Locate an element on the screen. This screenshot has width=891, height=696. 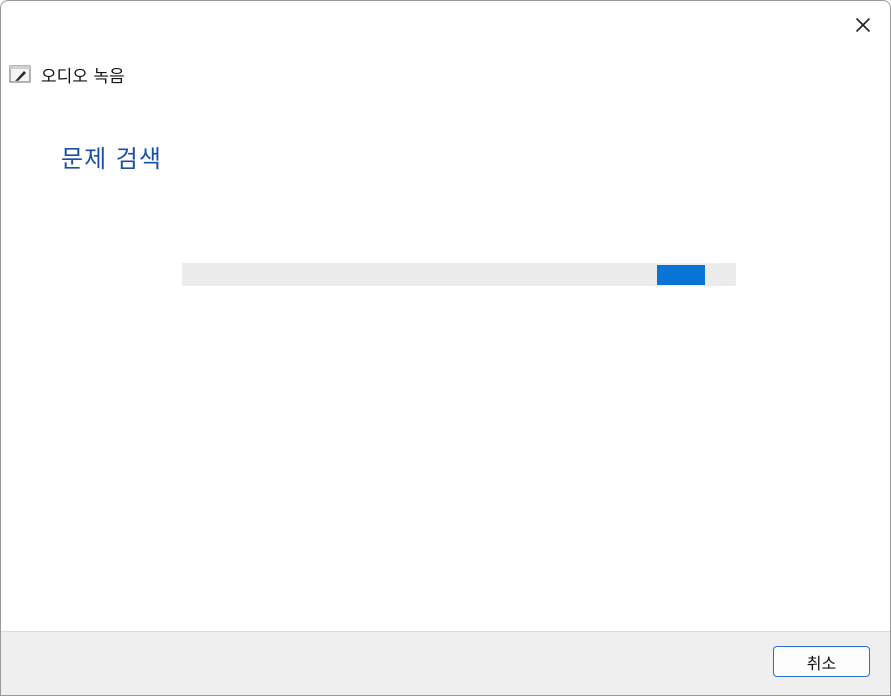
close-button is located at coordinates (863, 27).